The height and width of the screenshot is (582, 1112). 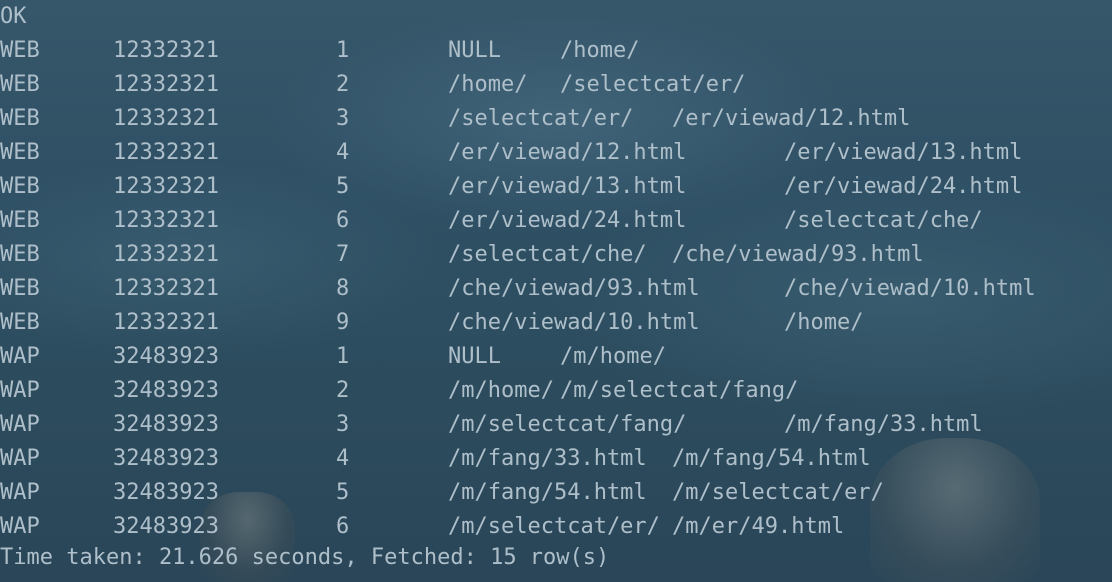 What do you see at coordinates (343, 254) in the screenshot?
I see `row-seq: 7` at bounding box center [343, 254].